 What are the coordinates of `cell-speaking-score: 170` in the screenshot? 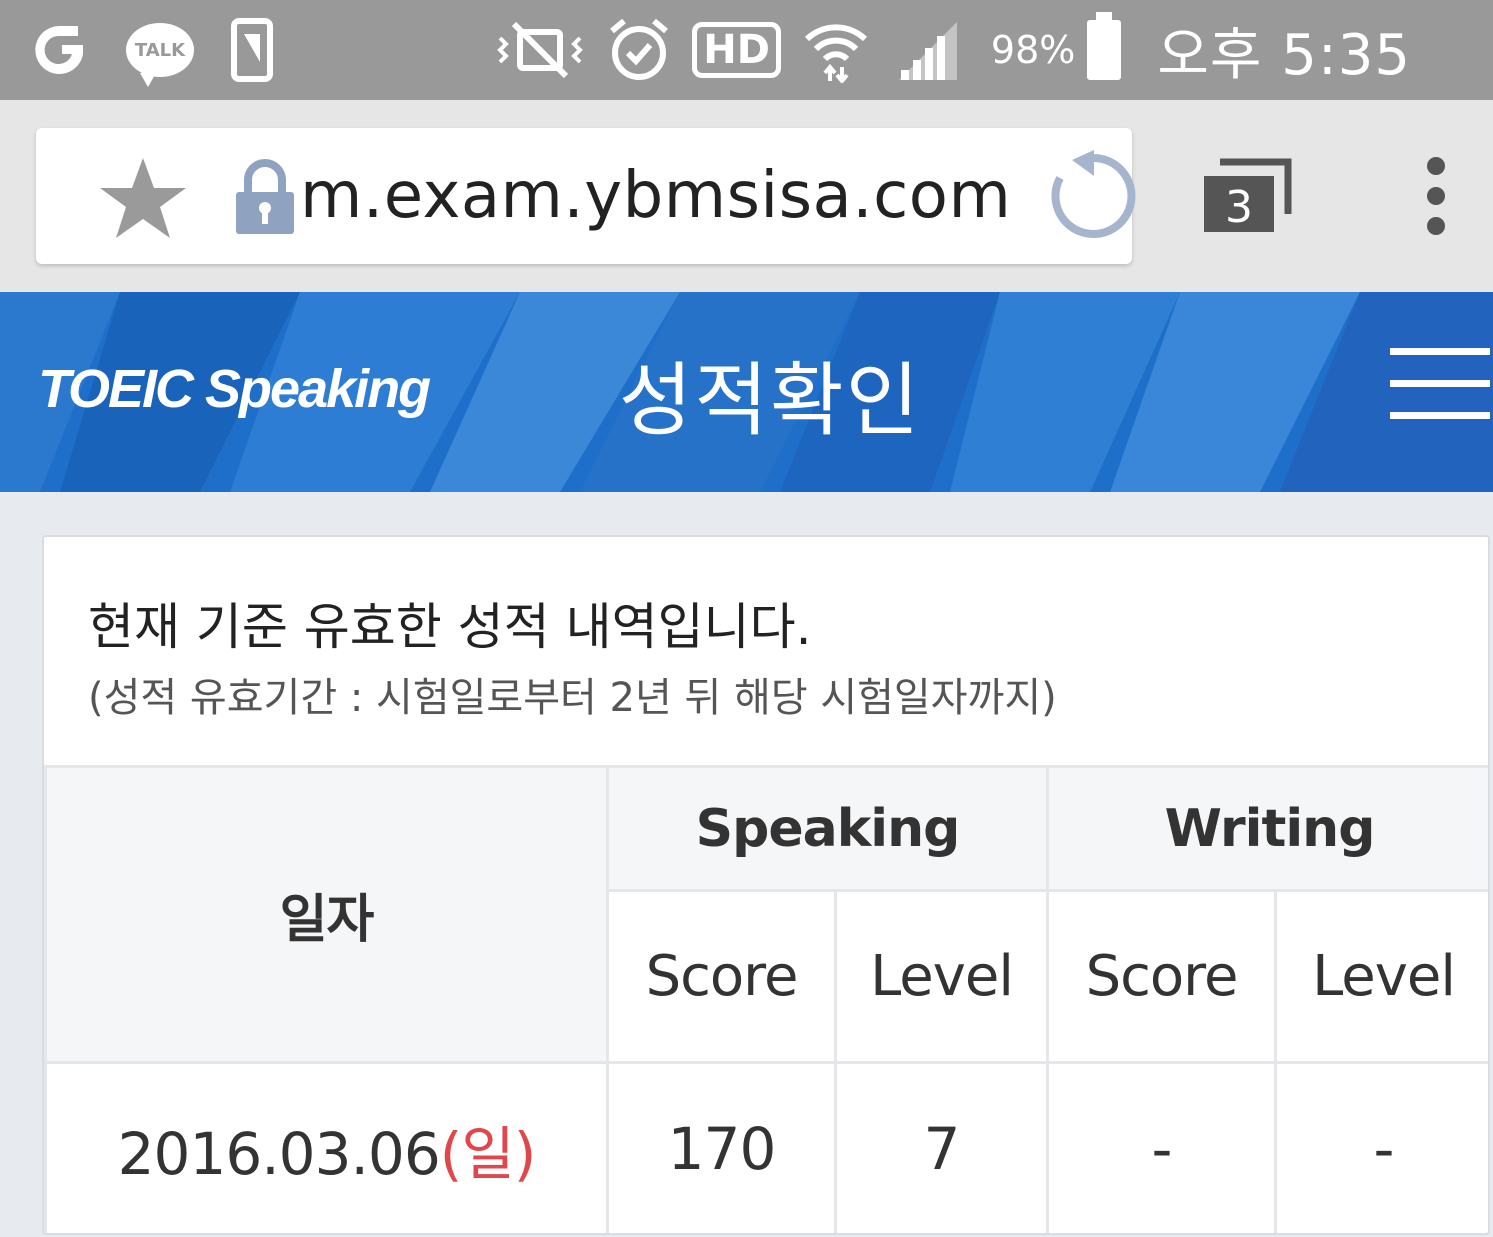 It's located at (721, 1147).